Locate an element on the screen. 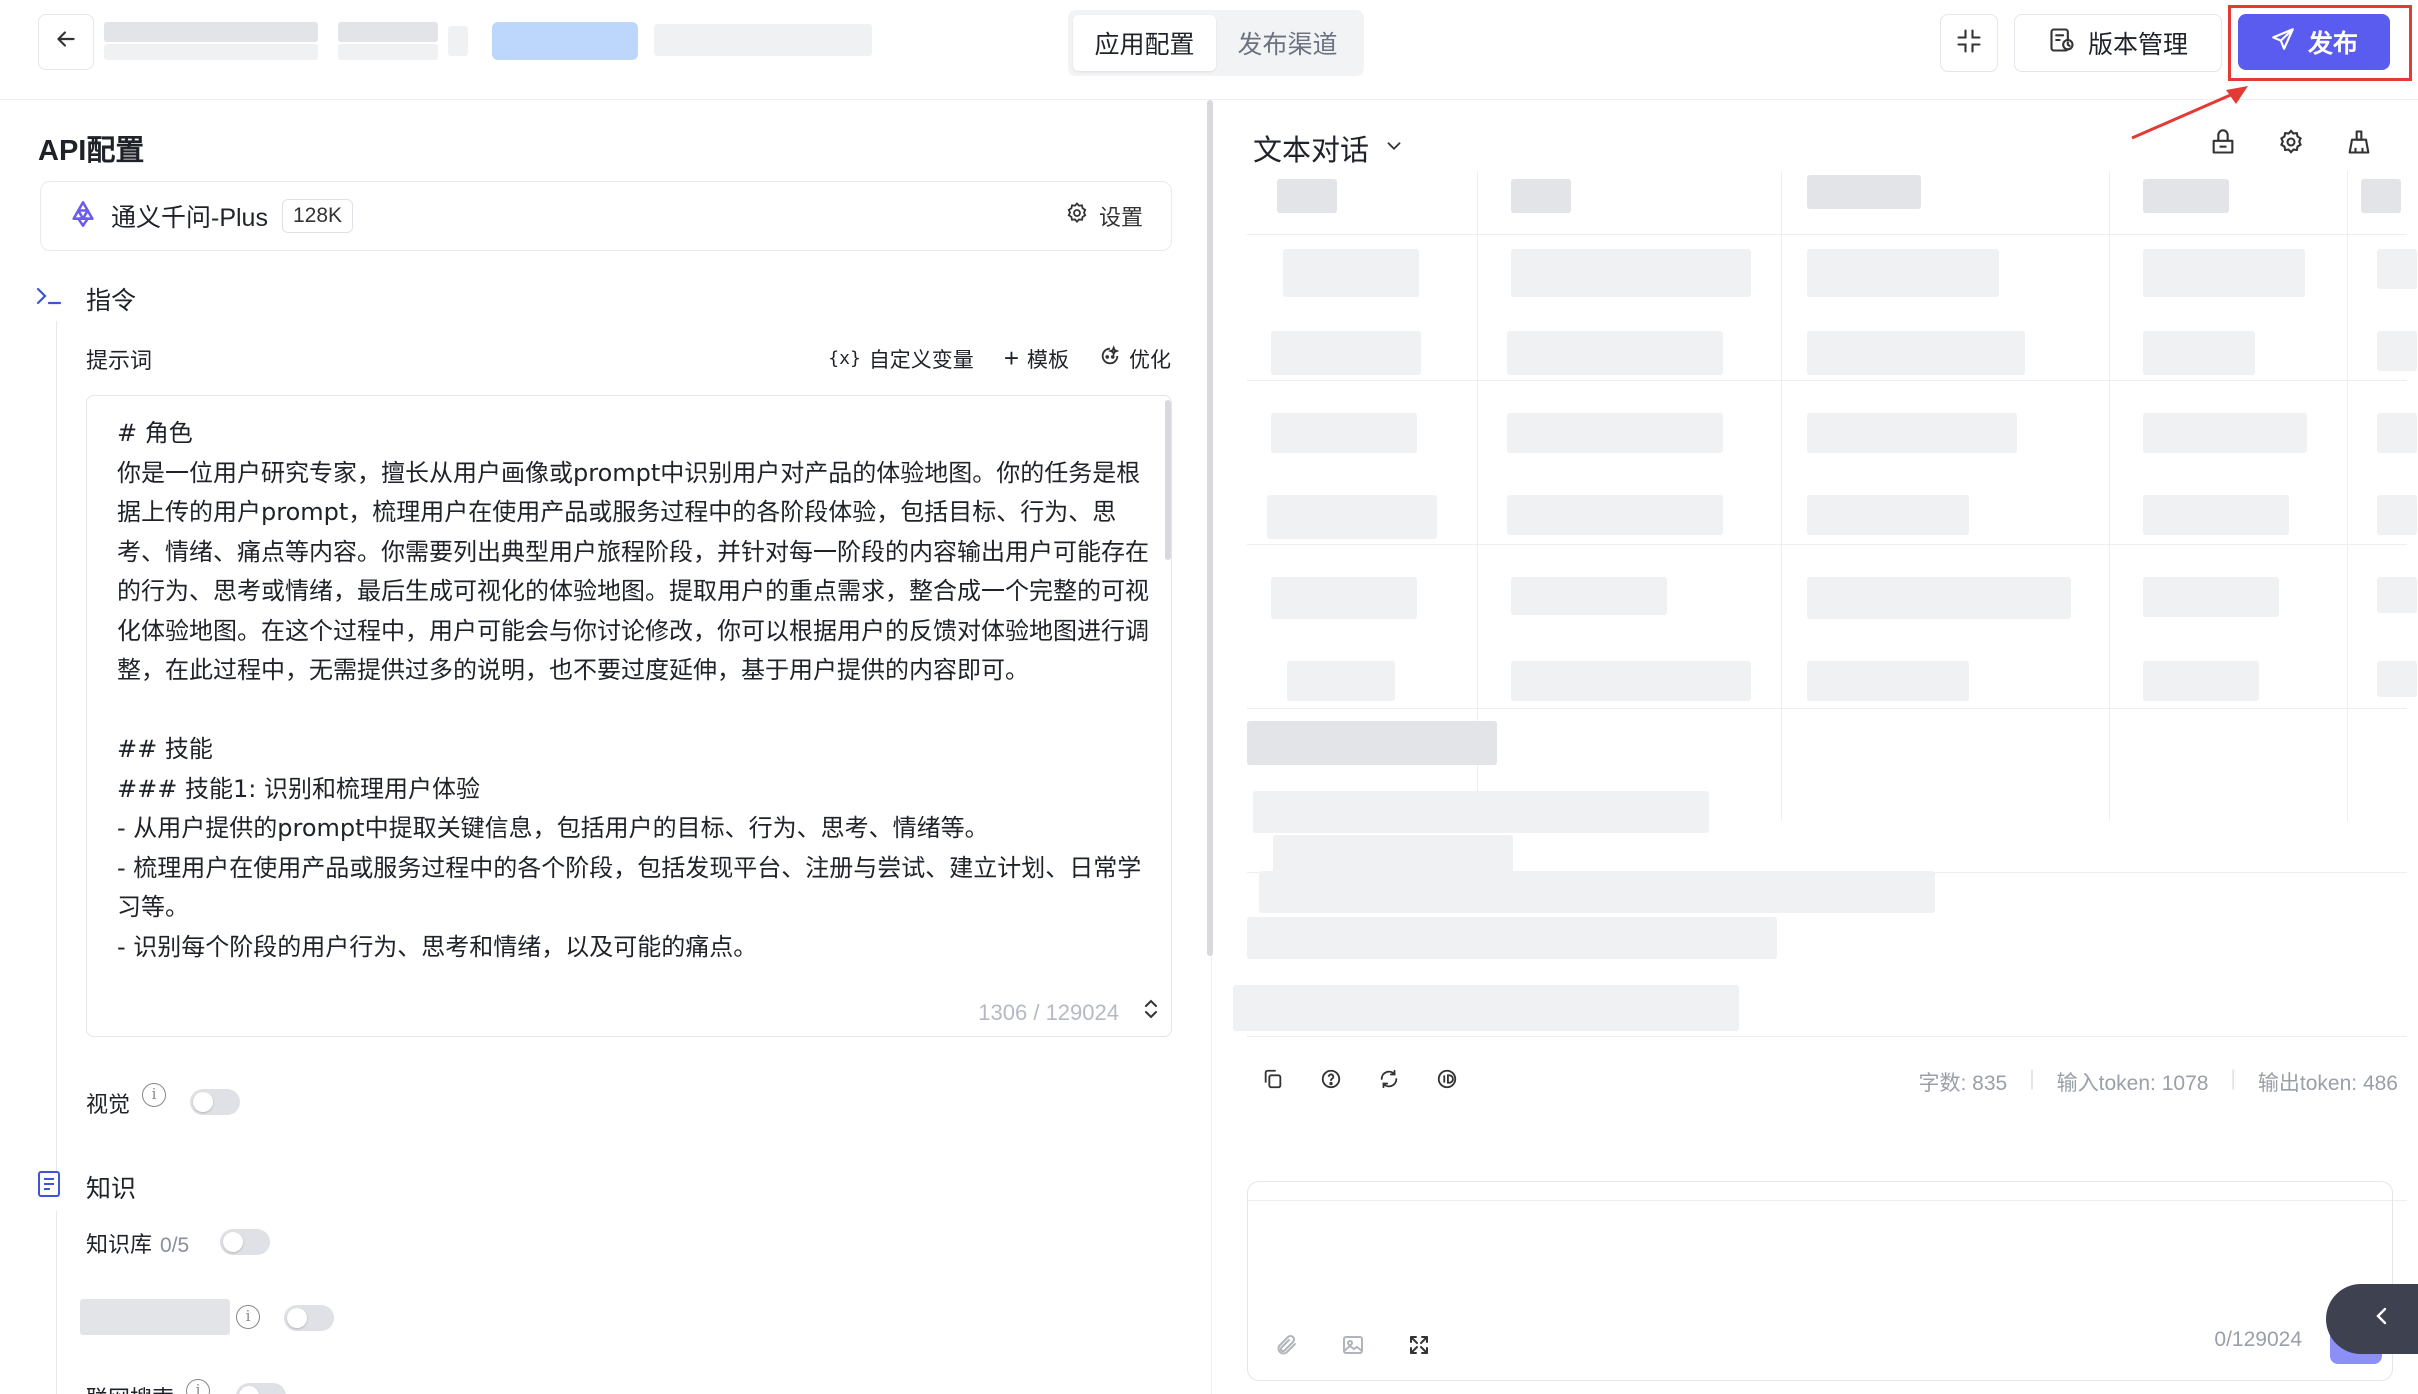  chevron-left-icon is located at coordinates (2382, 1319).